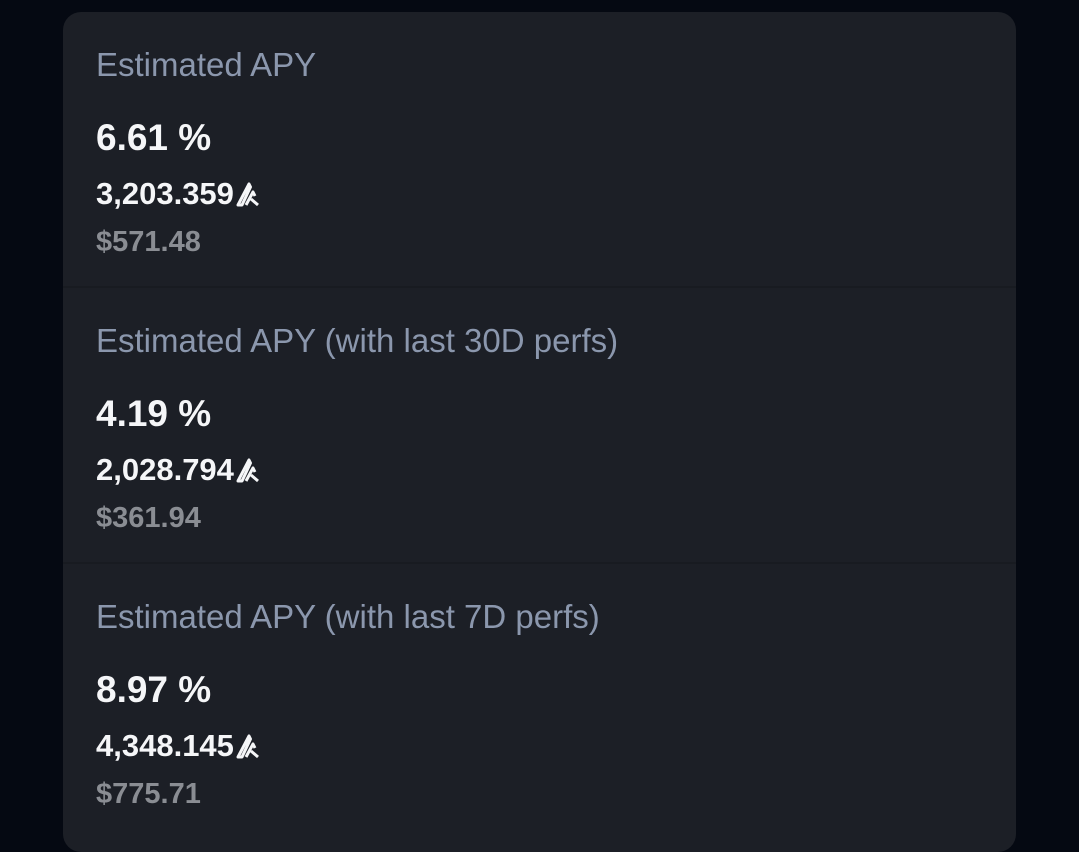 The width and height of the screenshot is (1079, 852). I want to click on apy-percent: 4.19 %, so click(154, 413).